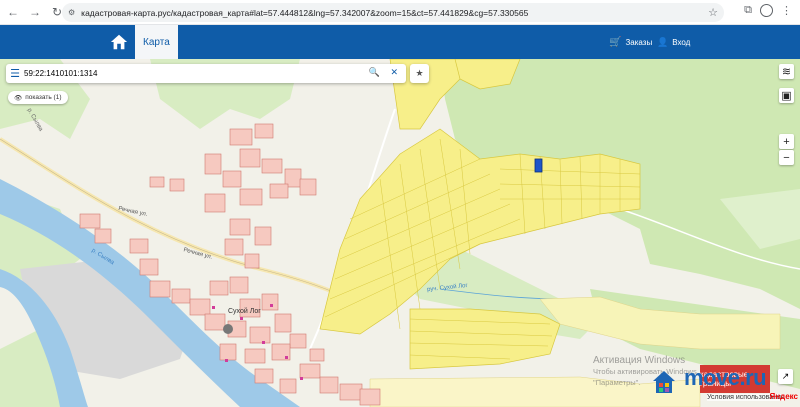 Image resolution: width=800 pixels, height=407 pixels. I want to click on layers-icon: ≋, so click(786, 71).